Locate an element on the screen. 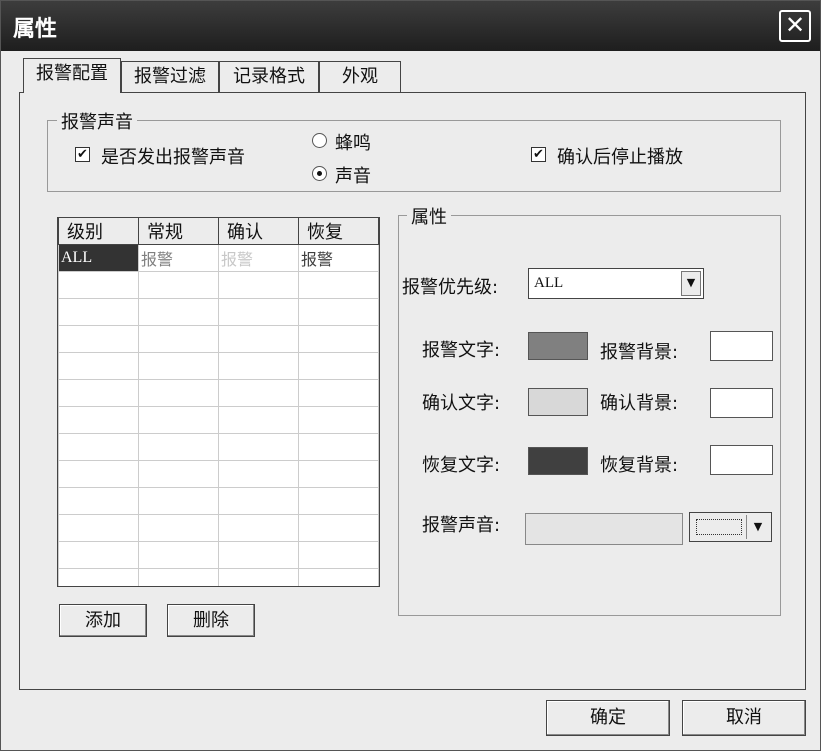 The height and width of the screenshot is (751, 821). cancel-button: 取消 is located at coordinates (744, 718).